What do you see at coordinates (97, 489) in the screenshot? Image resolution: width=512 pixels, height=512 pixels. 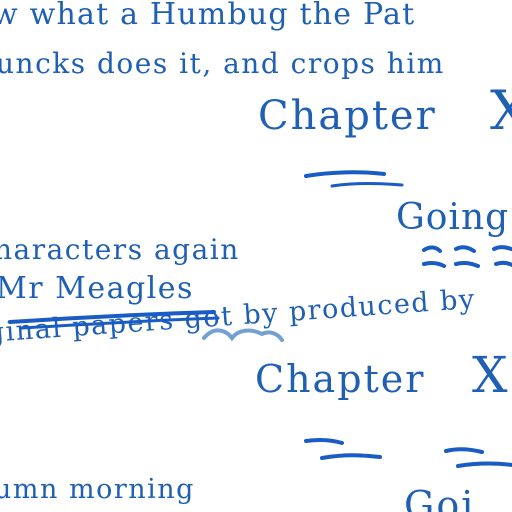 I see `text-line-autumn: umn morning` at bounding box center [97, 489].